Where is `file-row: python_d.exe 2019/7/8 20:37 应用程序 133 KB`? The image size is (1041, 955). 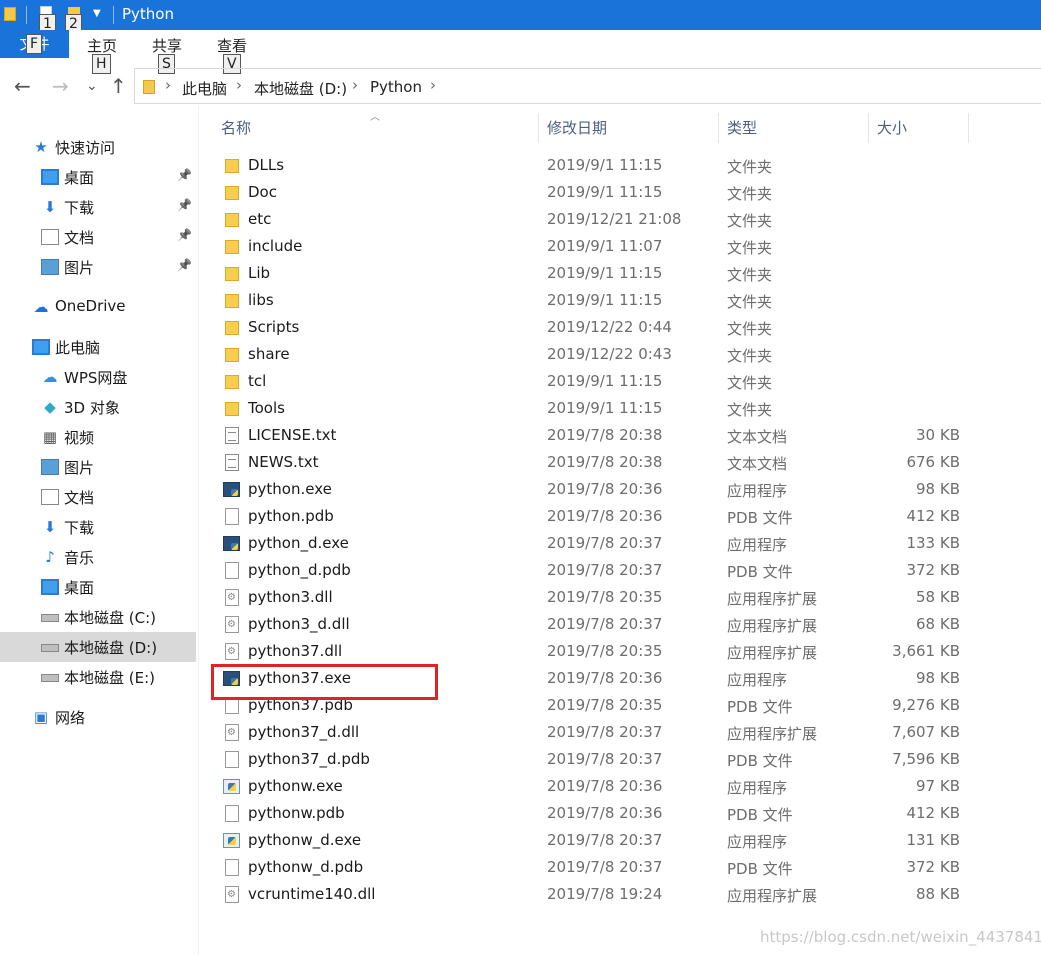 file-row: python_d.exe 2019/7/8 20:37 应用程序 133 KB is located at coordinates (598, 544).